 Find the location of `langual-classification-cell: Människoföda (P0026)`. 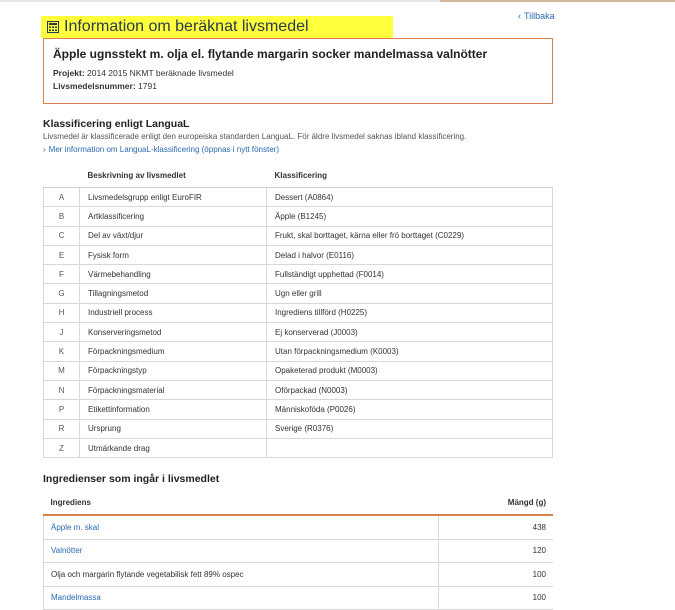

langual-classification-cell: Människoföda (P0026) is located at coordinates (409, 409).